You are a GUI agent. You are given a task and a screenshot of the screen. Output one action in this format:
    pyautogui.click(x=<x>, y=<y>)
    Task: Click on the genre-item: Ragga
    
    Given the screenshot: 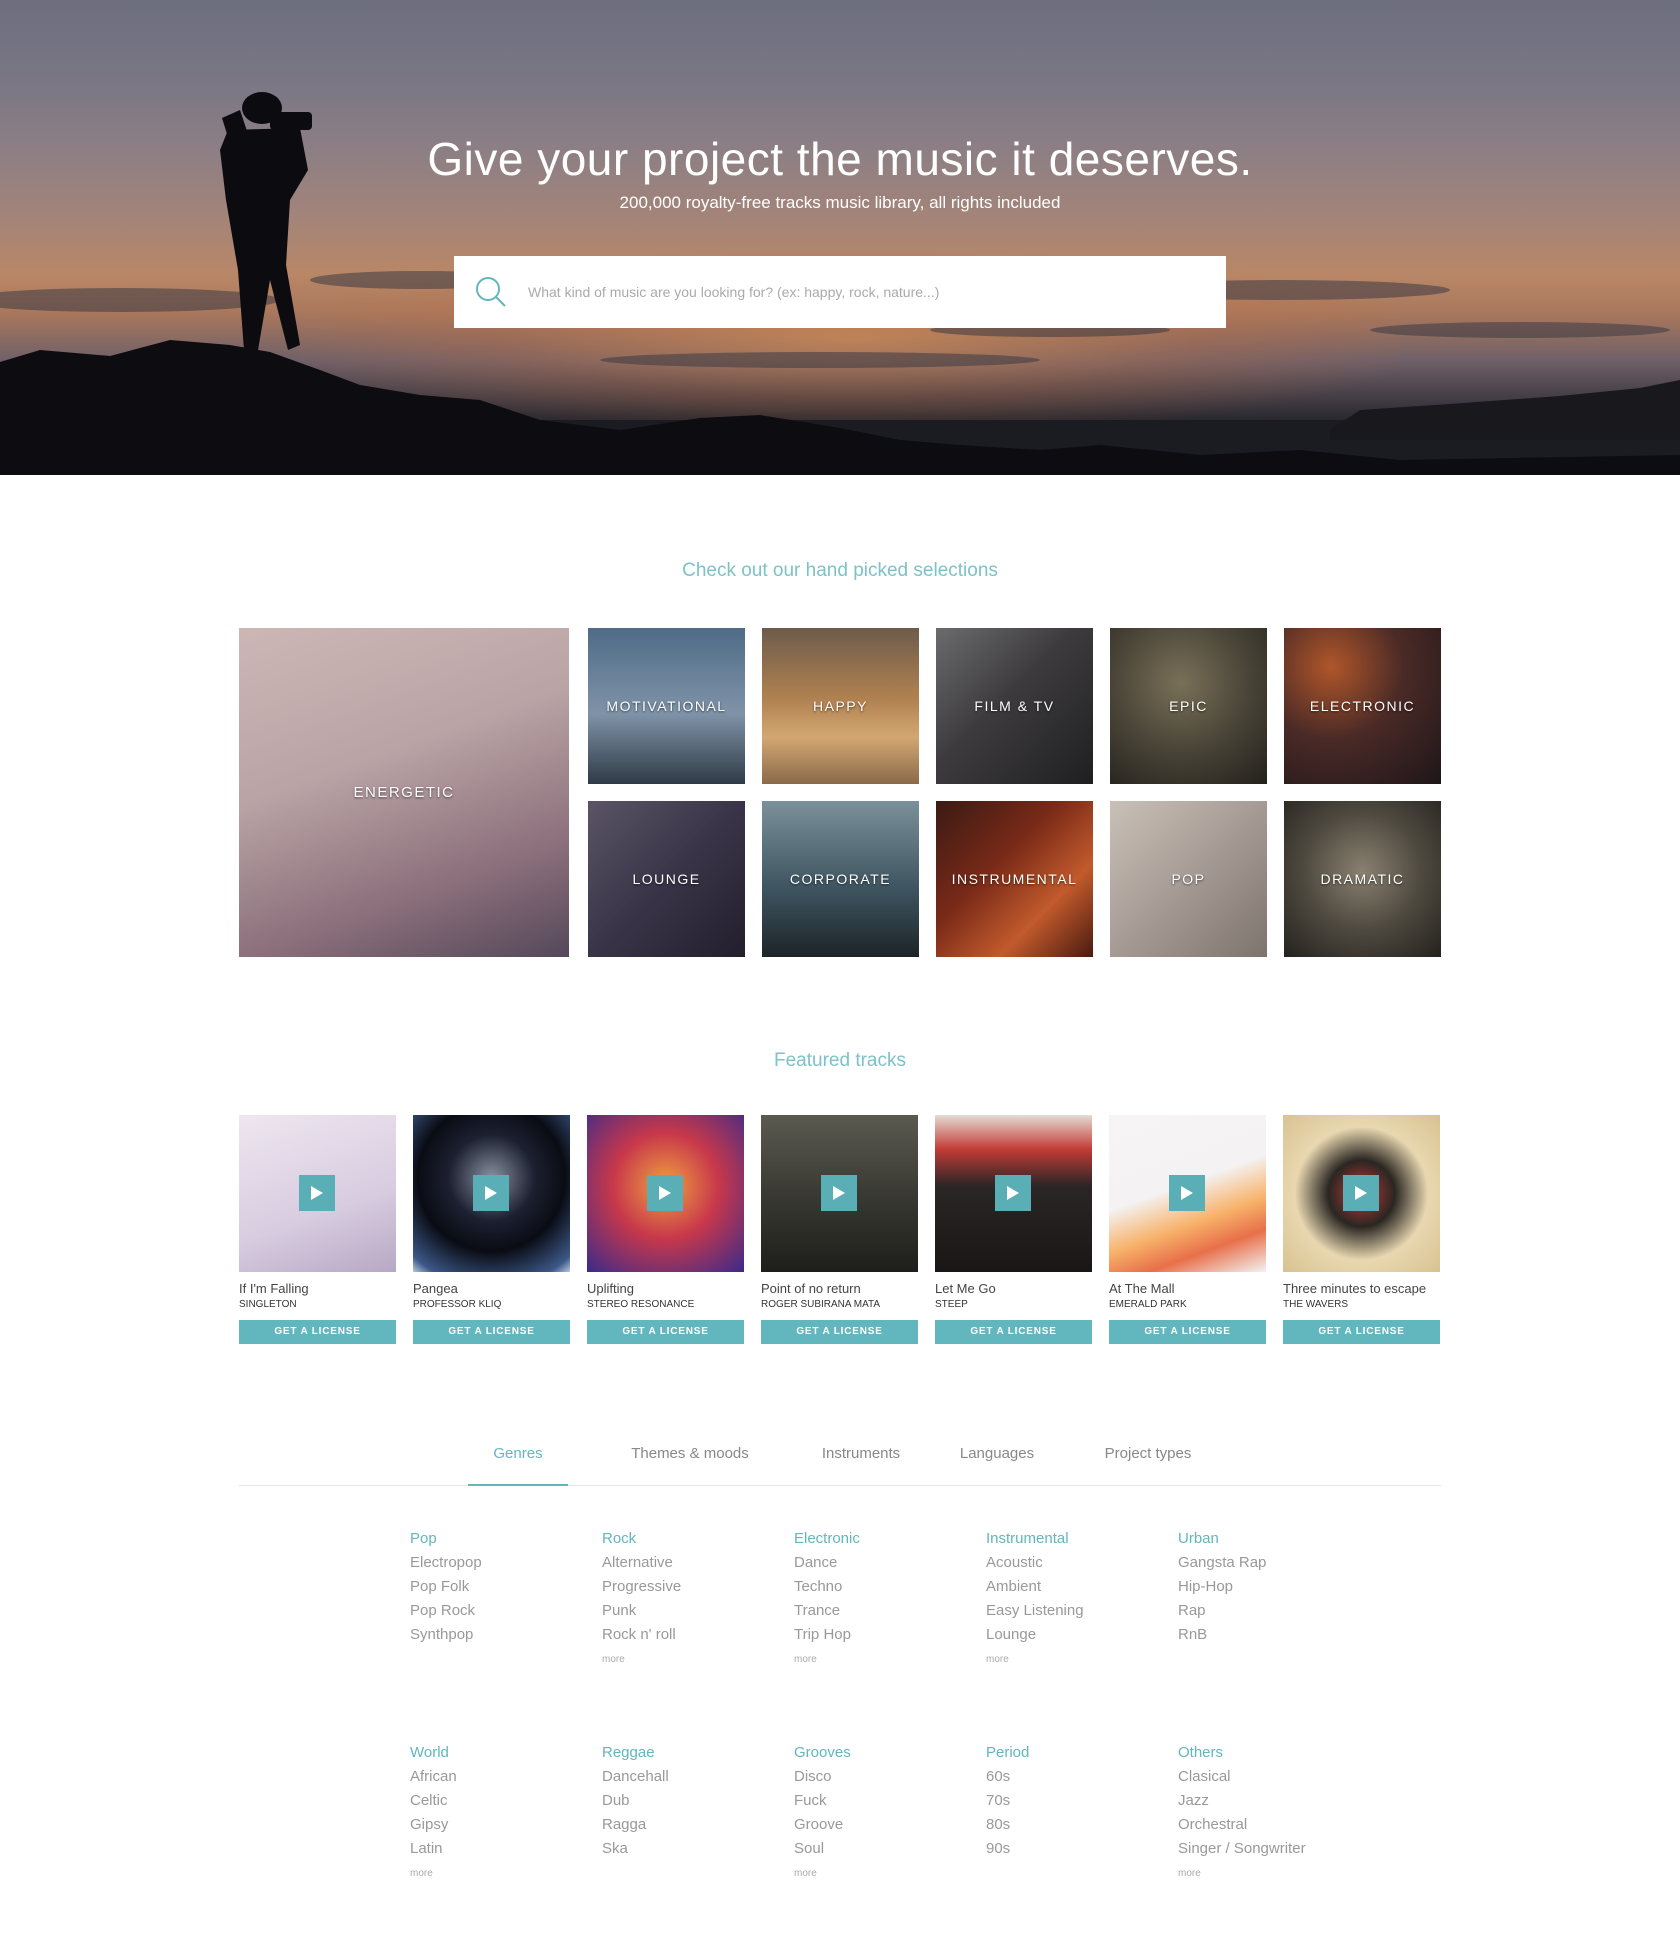 What is the action you would take?
    pyautogui.click(x=692, y=1828)
    